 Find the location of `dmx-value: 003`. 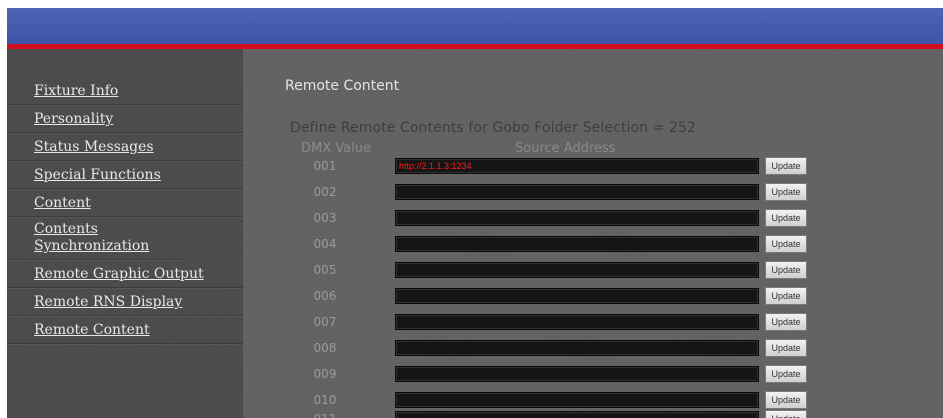

dmx-value: 003 is located at coordinates (325, 218).